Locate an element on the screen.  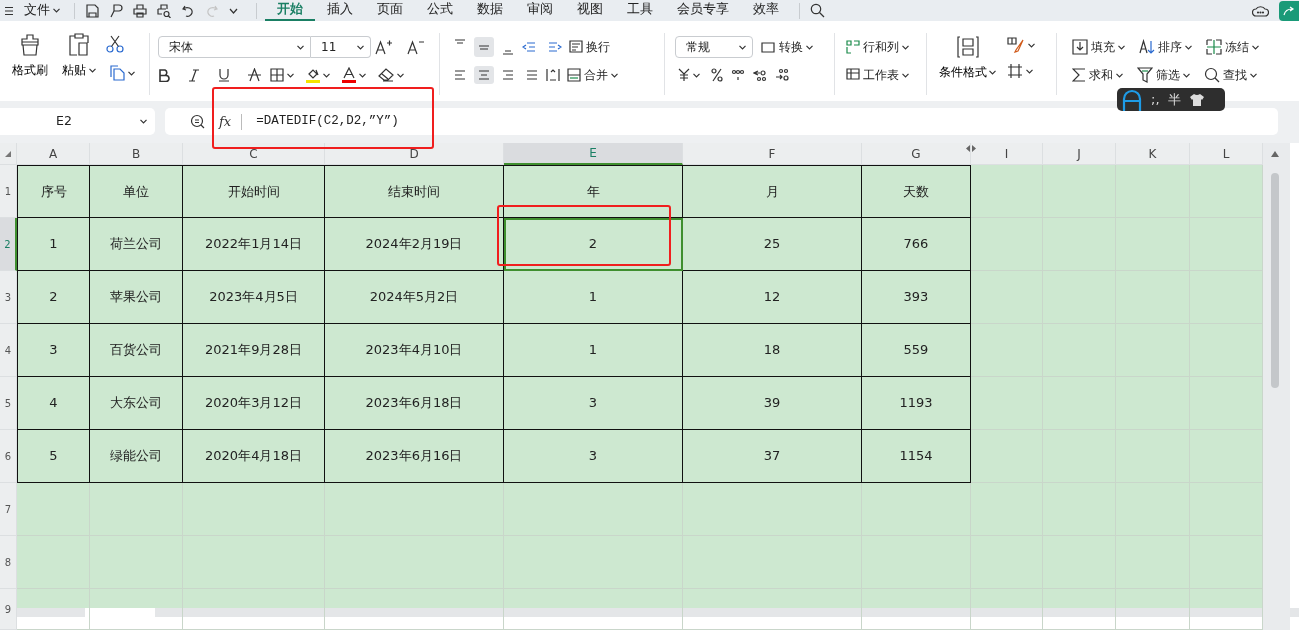
align-middle-button is located at coordinates (484, 47).